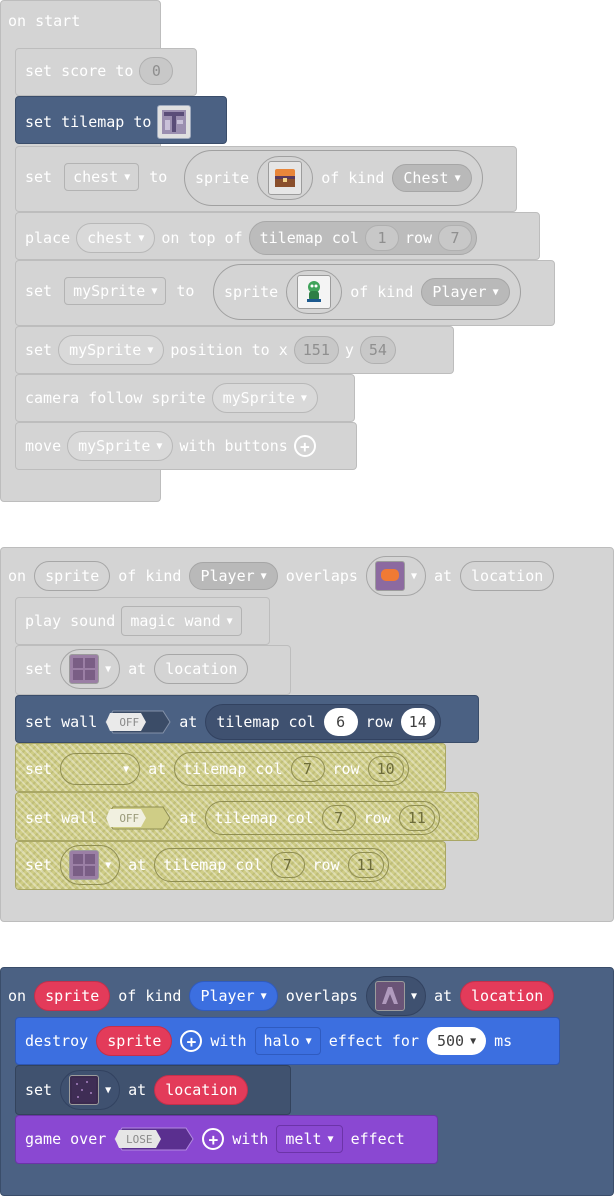 The image size is (614, 1196). What do you see at coordinates (66, 1139) in the screenshot?
I see `game-over-label: game over` at bounding box center [66, 1139].